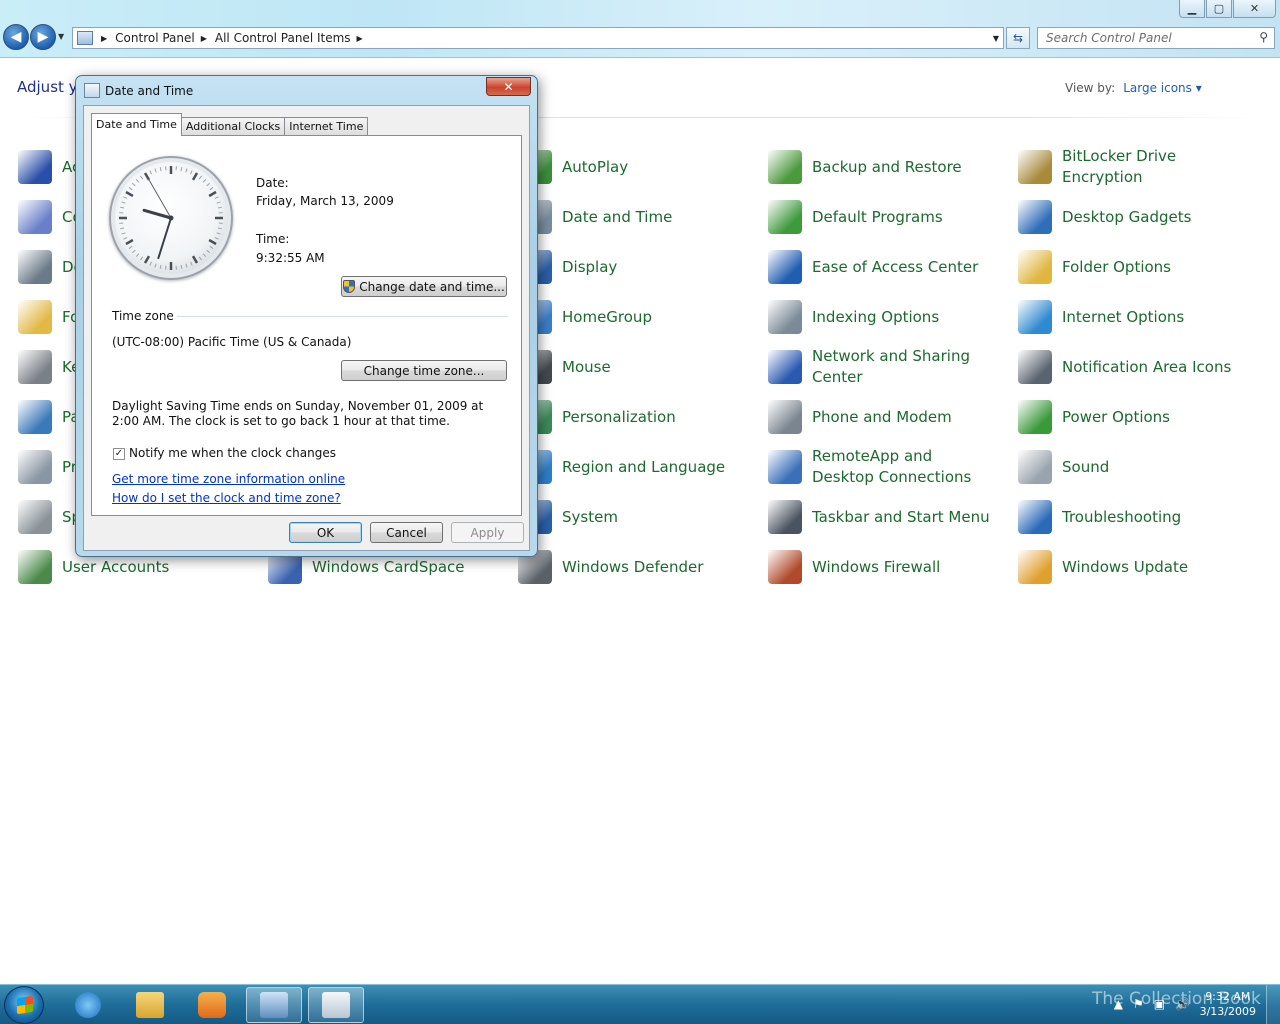  Describe the element at coordinates (586, 366) in the screenshot. I see `cp-item-label: Mouse` at that location.